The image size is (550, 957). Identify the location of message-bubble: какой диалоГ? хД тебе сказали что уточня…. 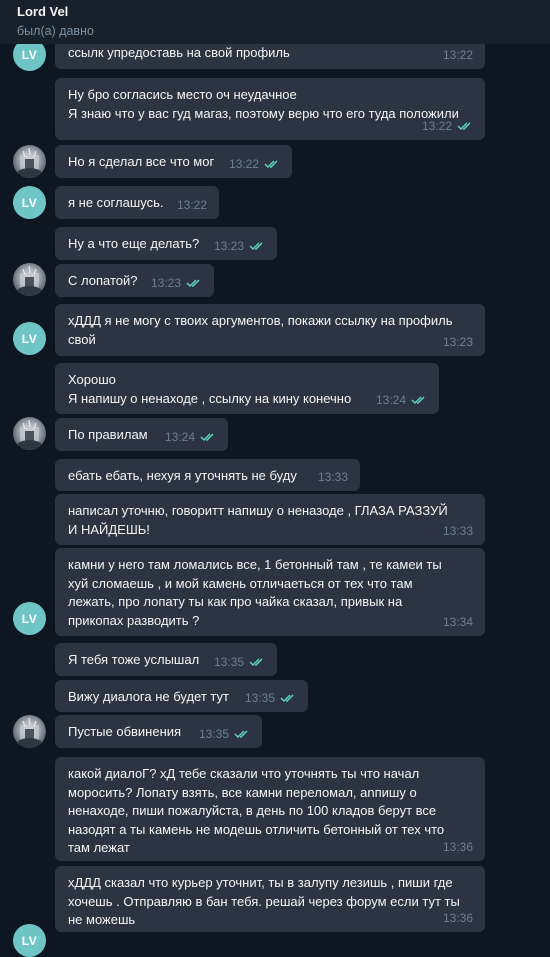
(270, 809).